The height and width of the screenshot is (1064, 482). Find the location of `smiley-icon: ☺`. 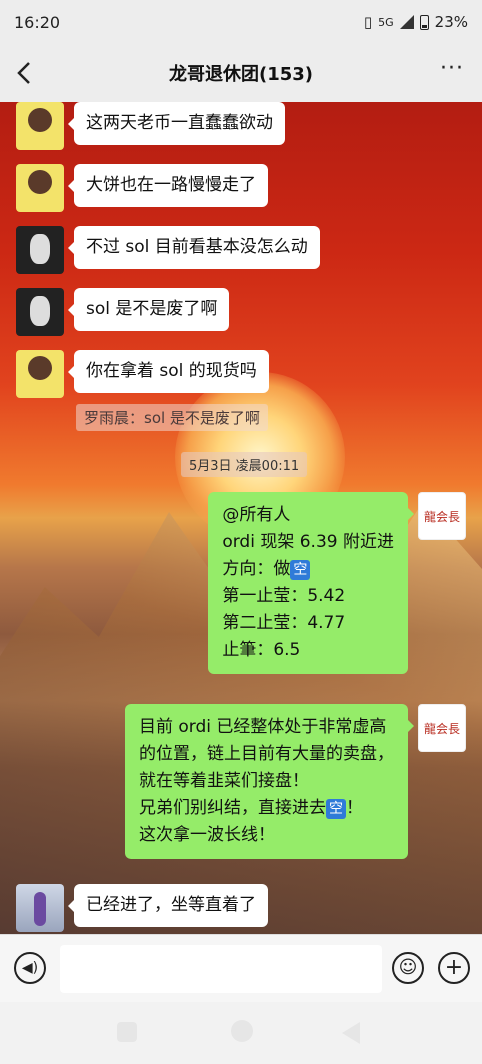

smiley-icon: ☺ is located at coordinates (408, 967).